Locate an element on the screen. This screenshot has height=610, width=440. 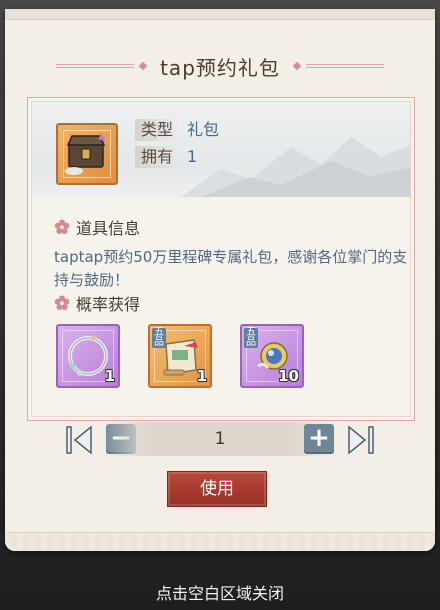
title-decoration-right is located at coordinates (338, 66).